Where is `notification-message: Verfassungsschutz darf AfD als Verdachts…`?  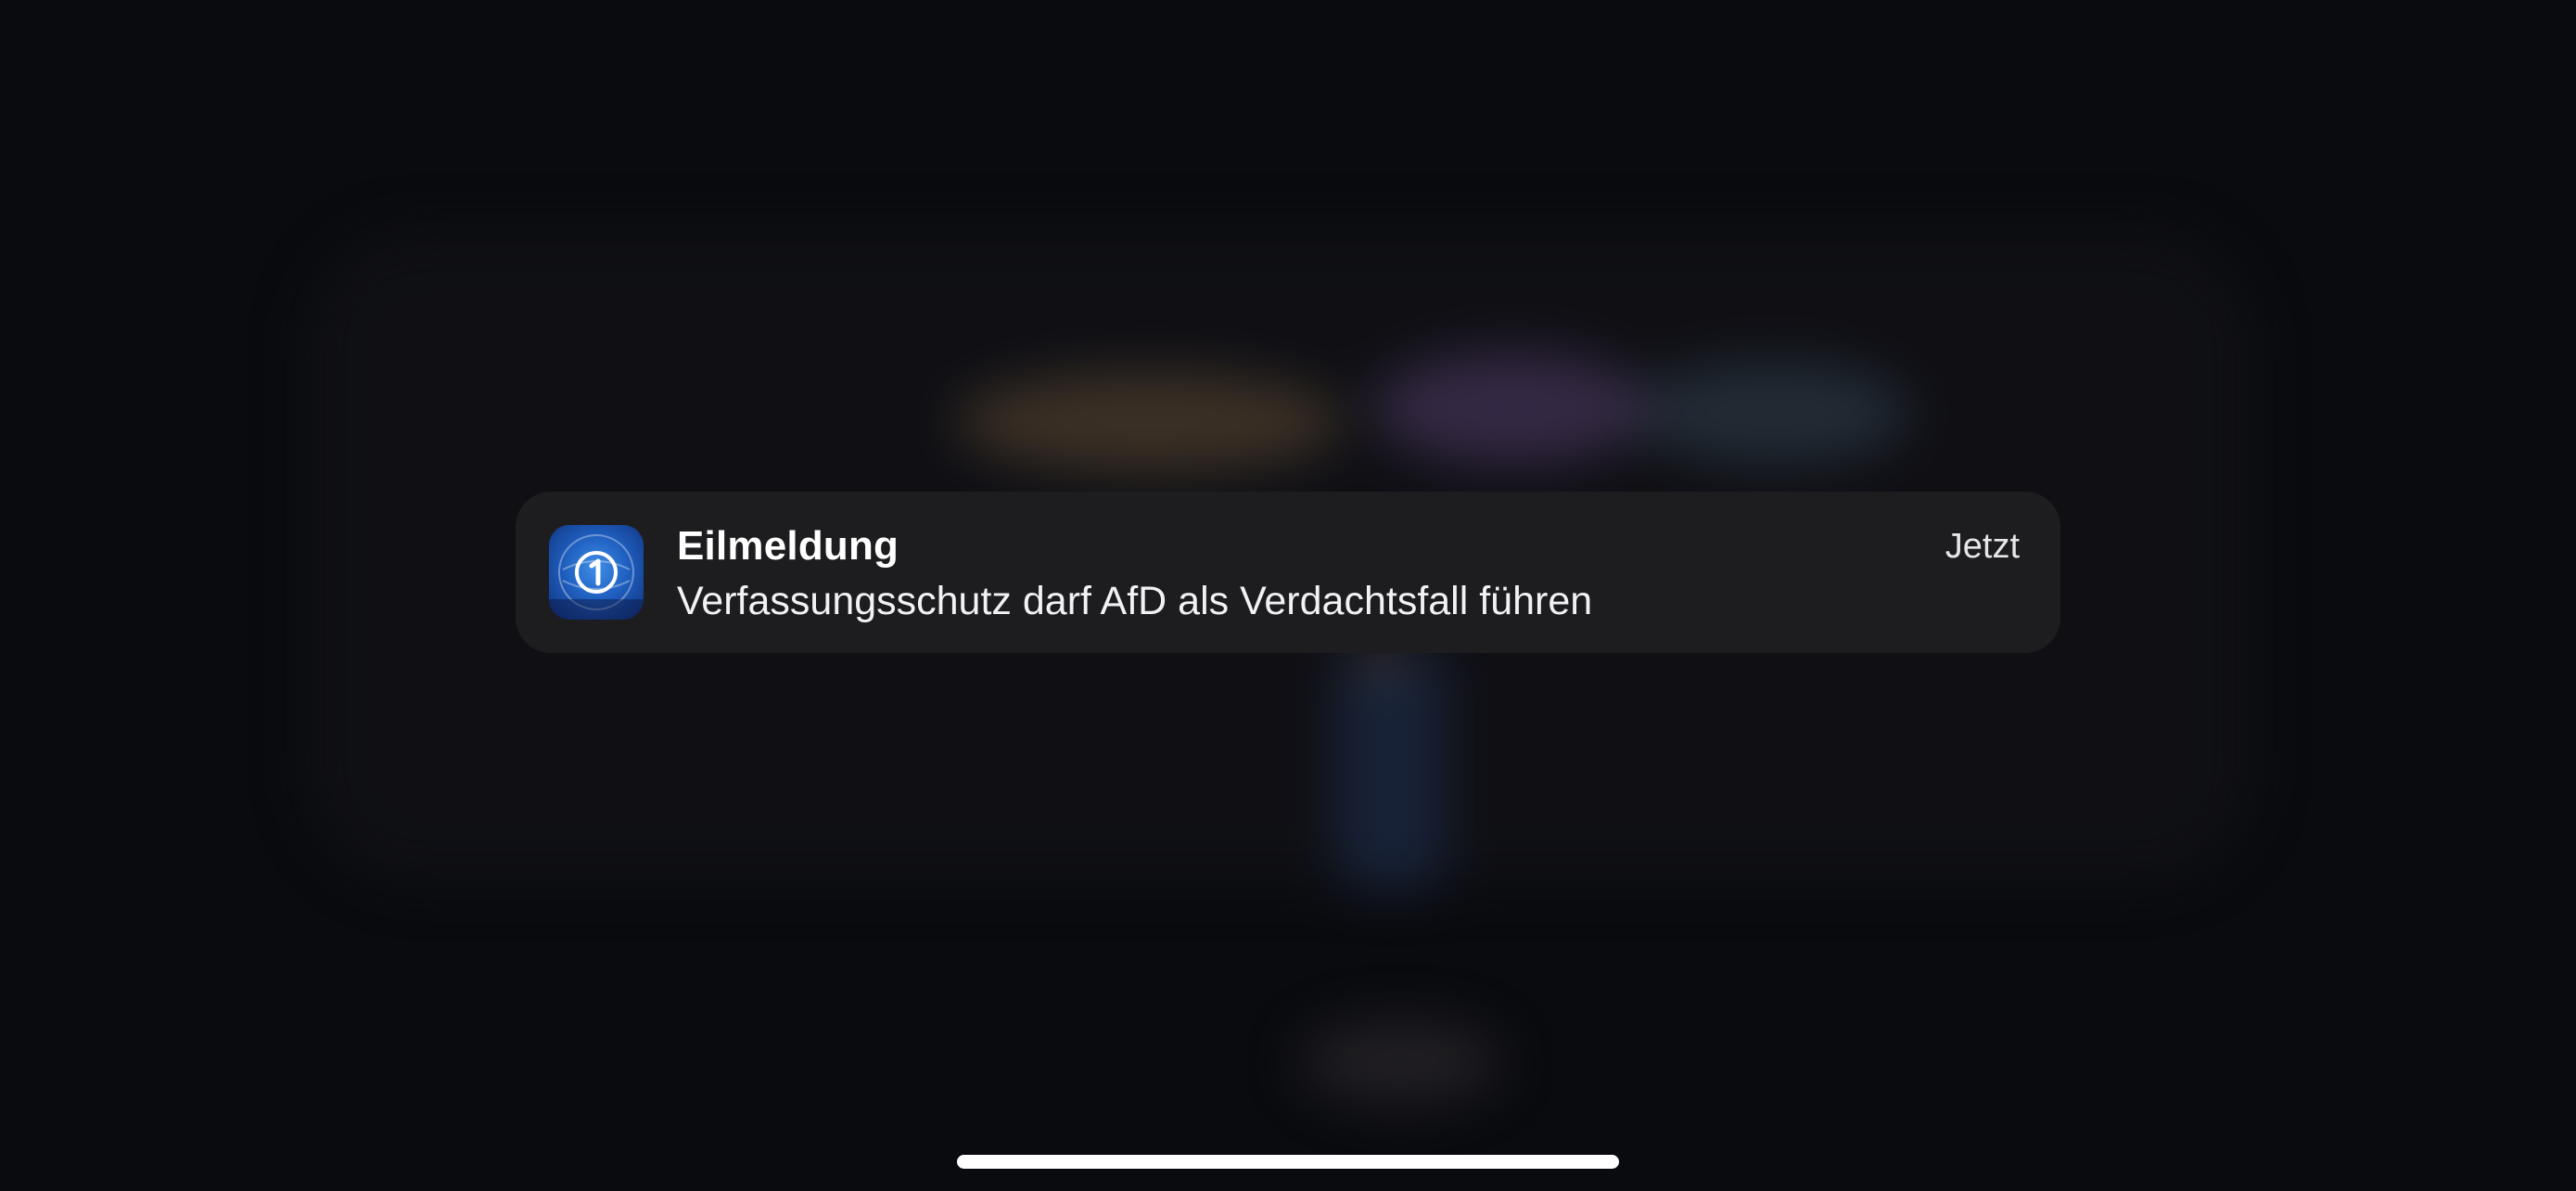 notification-message: Verfassungsschutz darf AfD als Verdachts… is located at coordinates (1135, 601).